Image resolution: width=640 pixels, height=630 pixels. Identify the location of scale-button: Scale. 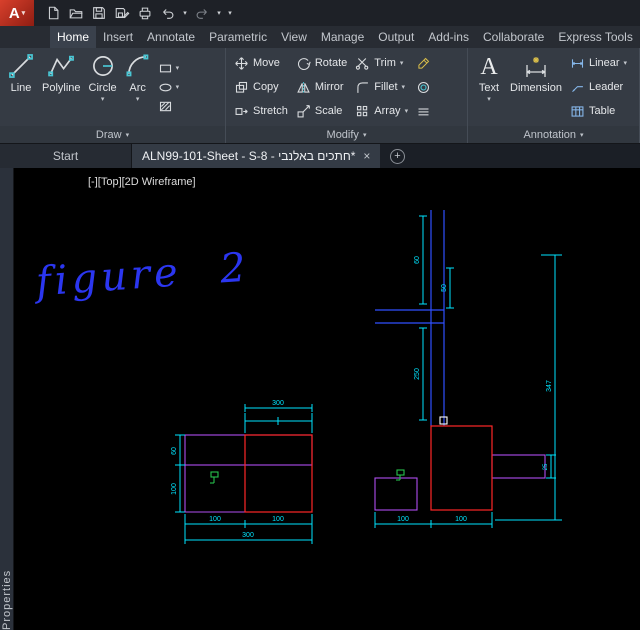
(321, 111).